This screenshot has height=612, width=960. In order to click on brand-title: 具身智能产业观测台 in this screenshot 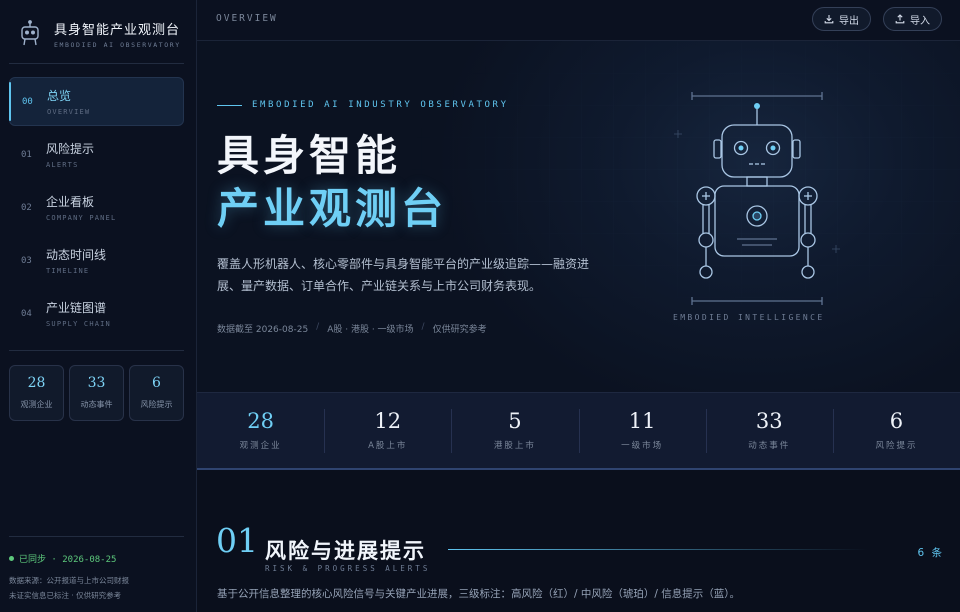, I will do `click(117, 30)`.